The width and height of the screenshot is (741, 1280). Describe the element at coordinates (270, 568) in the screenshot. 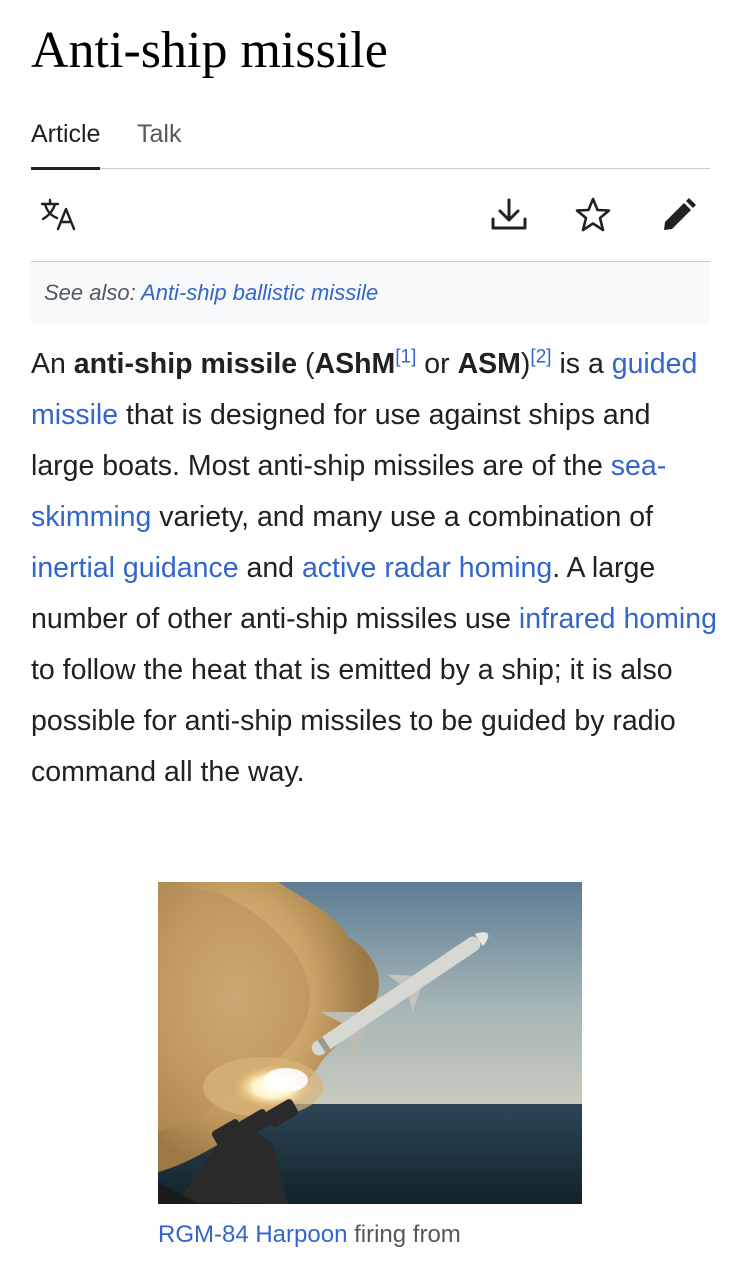

I see `text: and` at that location.